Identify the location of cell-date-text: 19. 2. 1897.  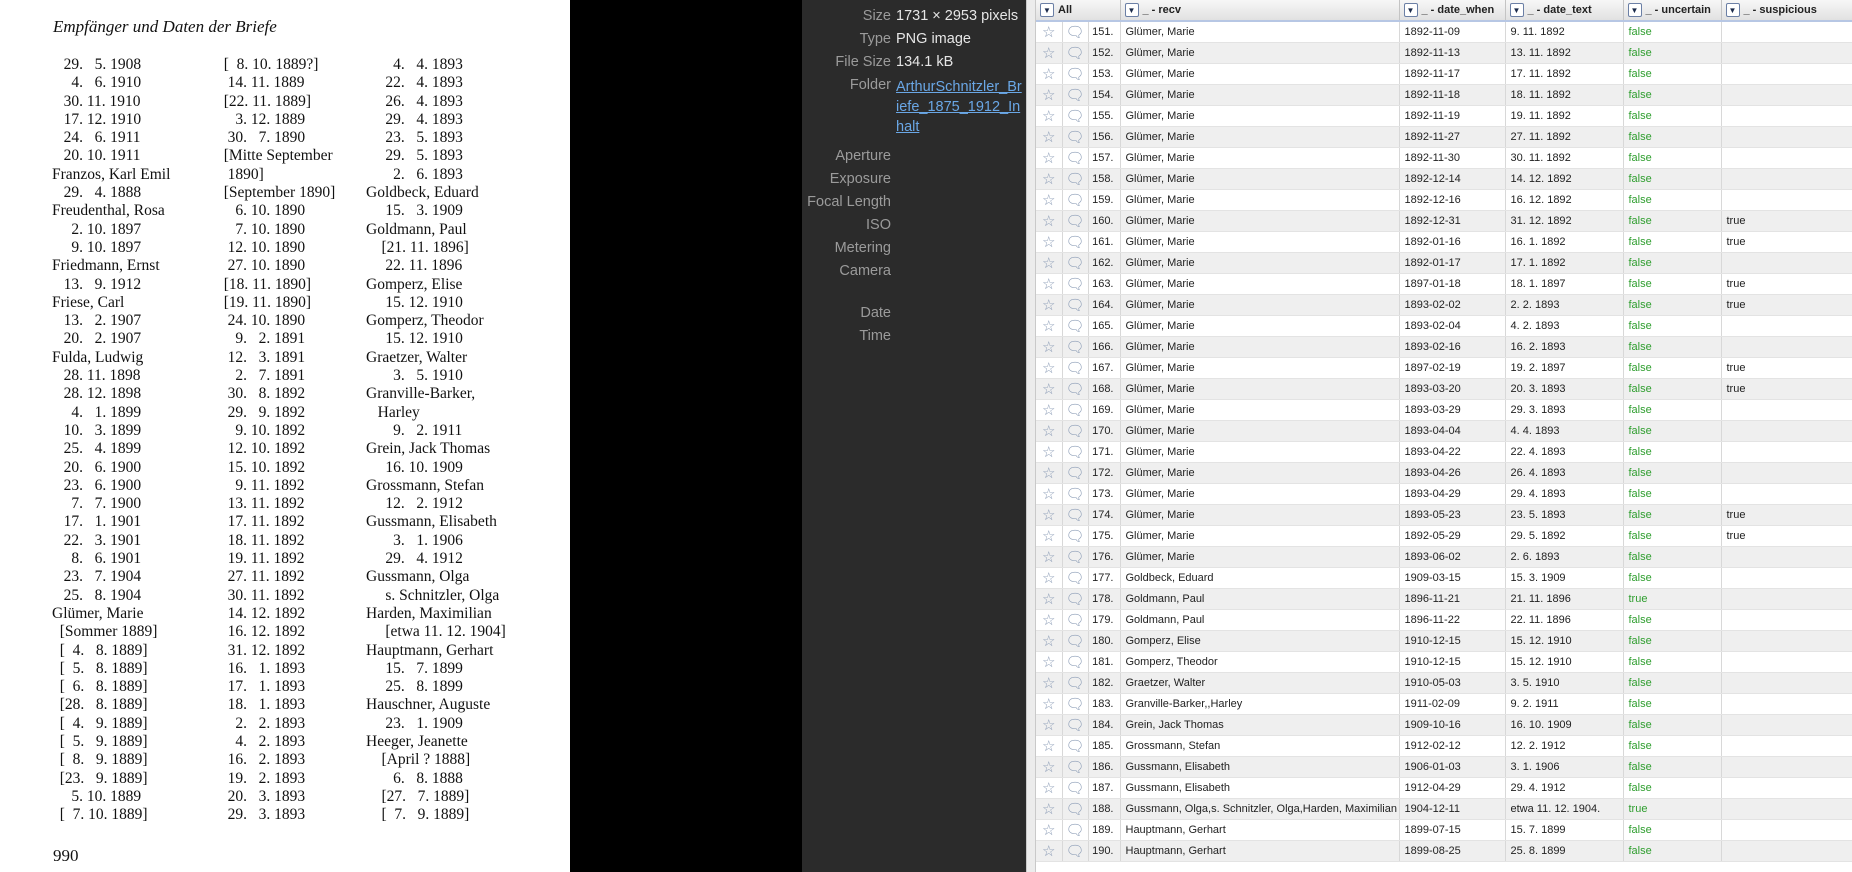
(1564, 368).